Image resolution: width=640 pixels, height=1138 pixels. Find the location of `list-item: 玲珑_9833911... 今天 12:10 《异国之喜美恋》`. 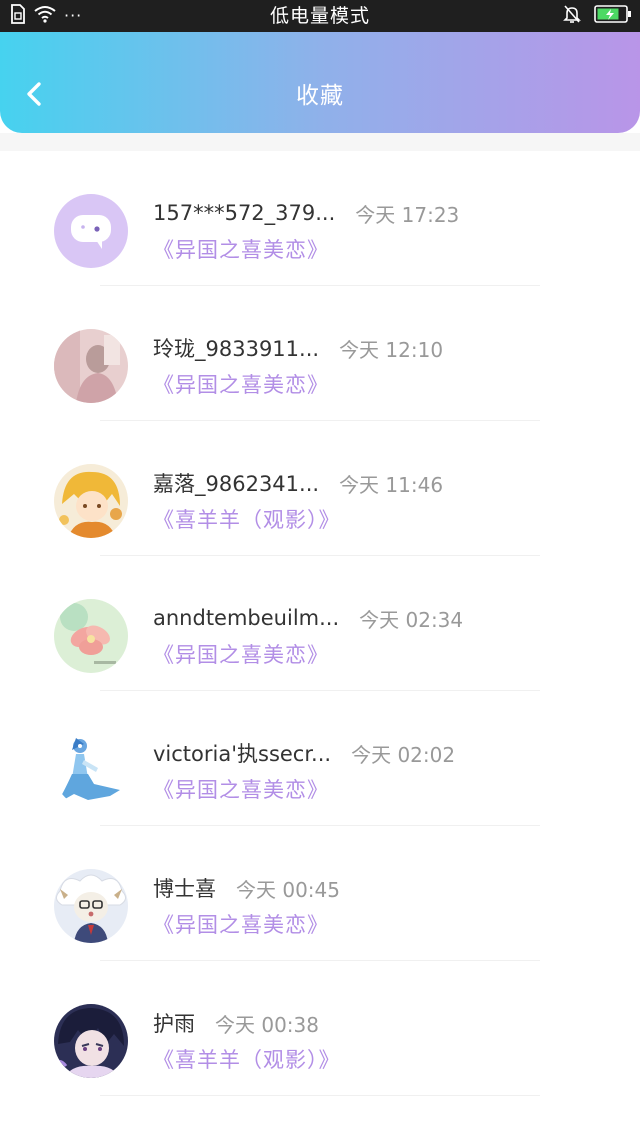

list-item: 玲珑_9833911... 今天 12:10 《异国之喜美恋》 is located at coordinates (320, 353).